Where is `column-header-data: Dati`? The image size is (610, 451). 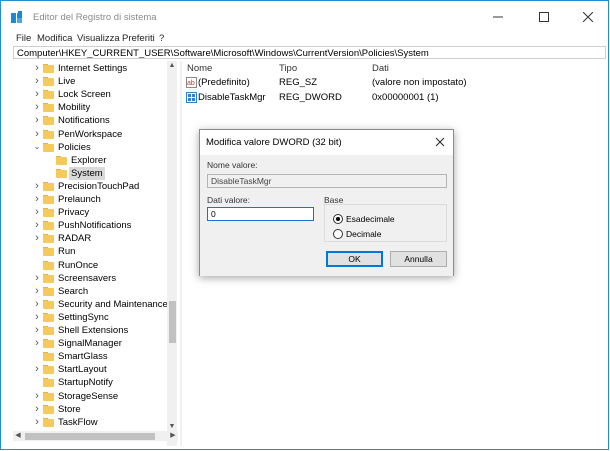 column-header-data: Dati is located at coordinates (380, 68).